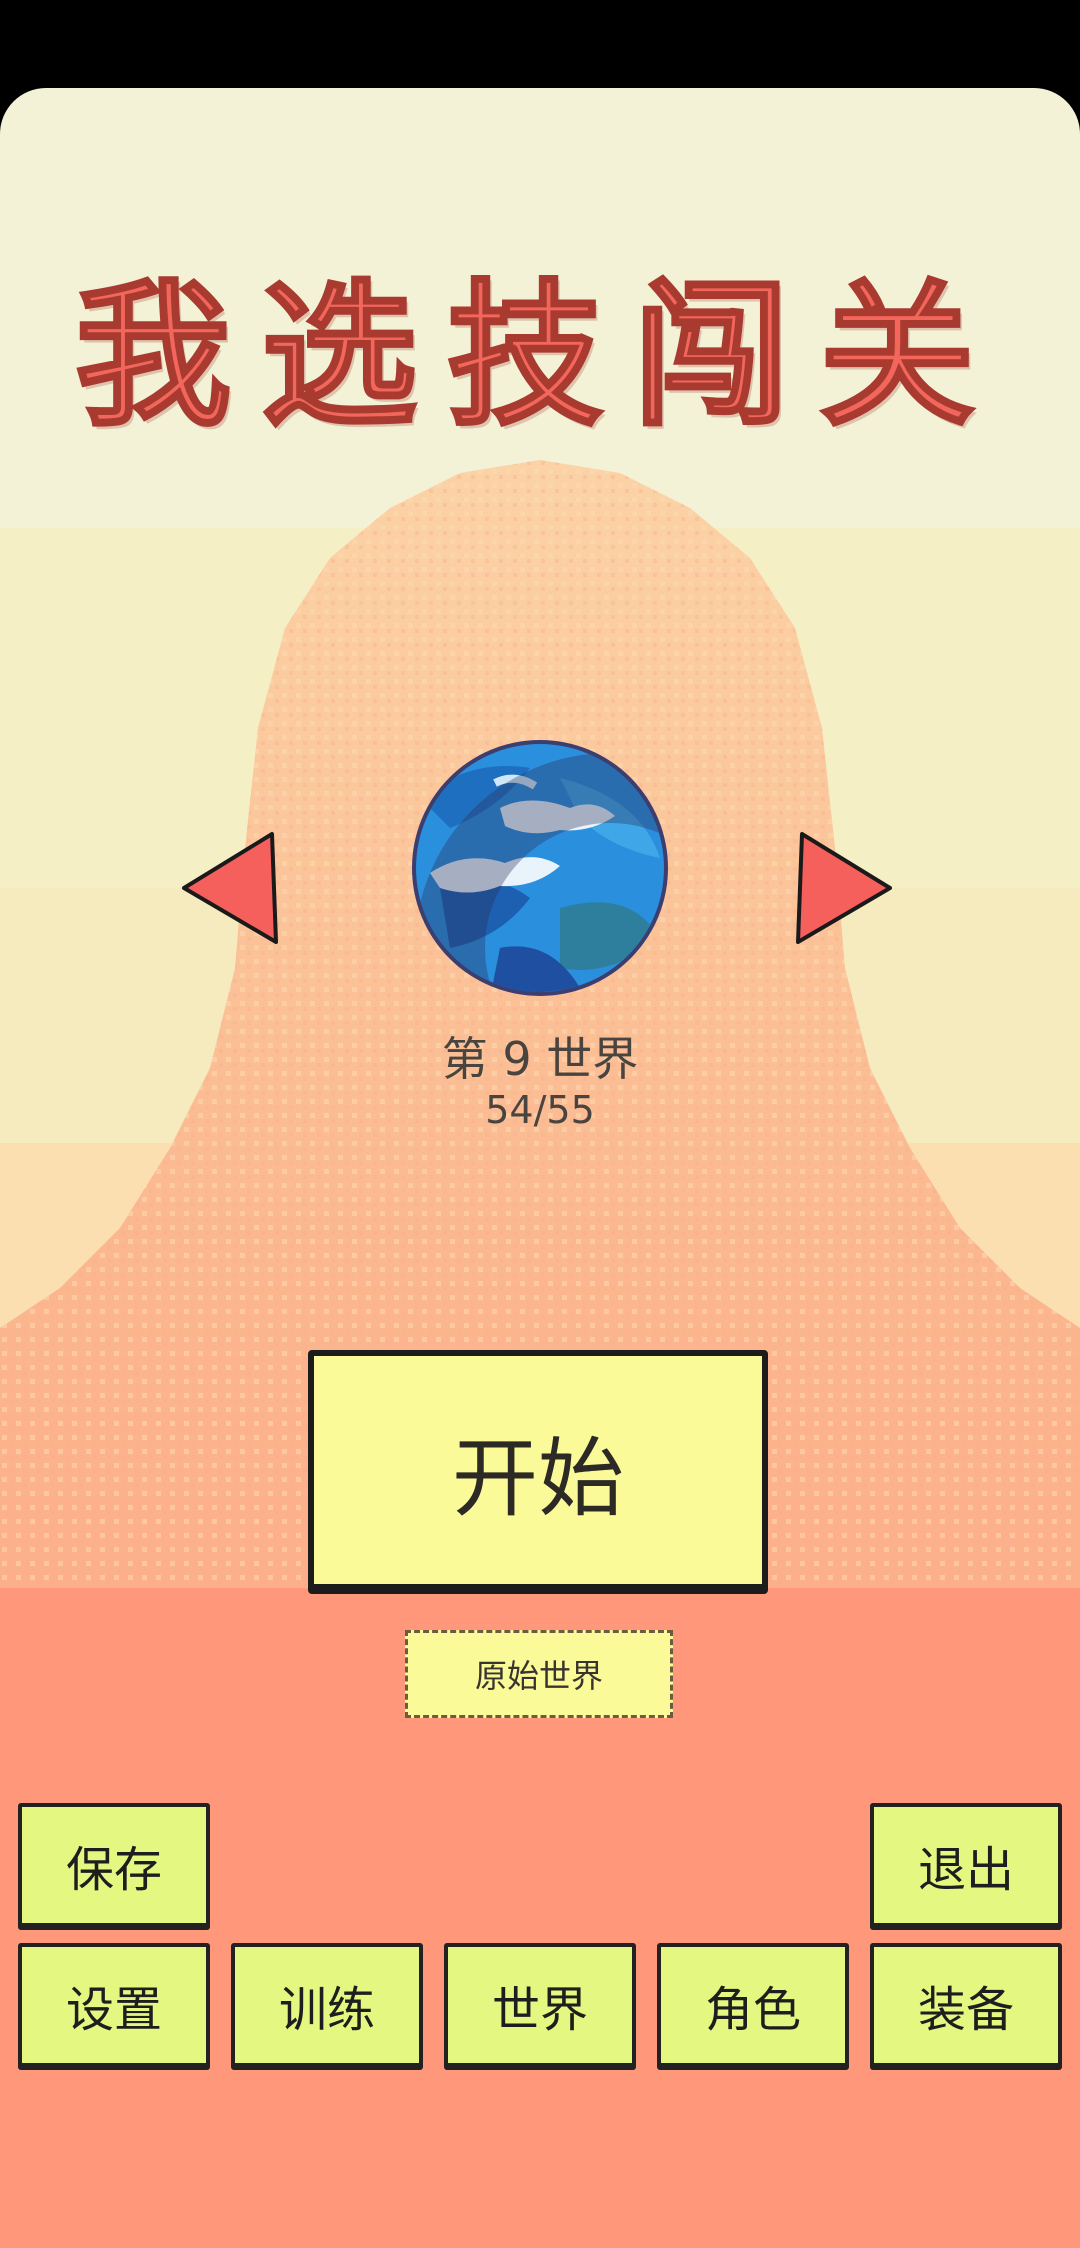  I want to click on settings-button: 设置, so click(114, 2005).